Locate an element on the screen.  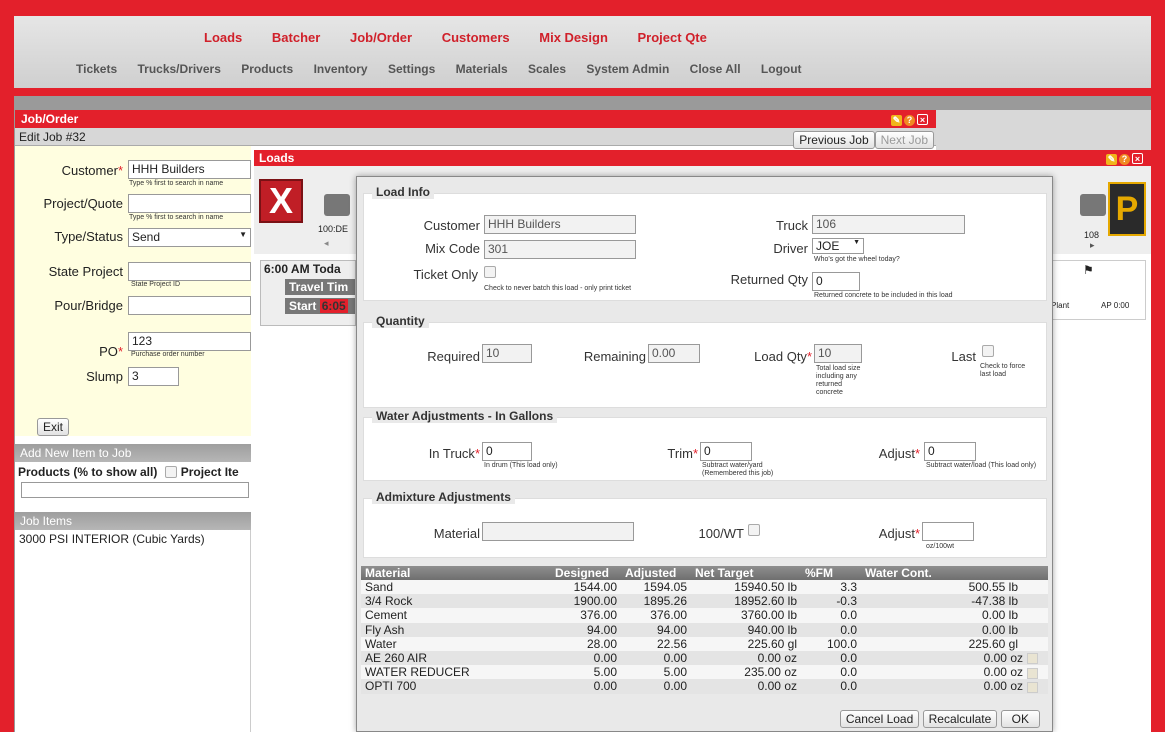
plant-card: ⚑ Plant AP 0:00 is located at coordinates (1096, 290).